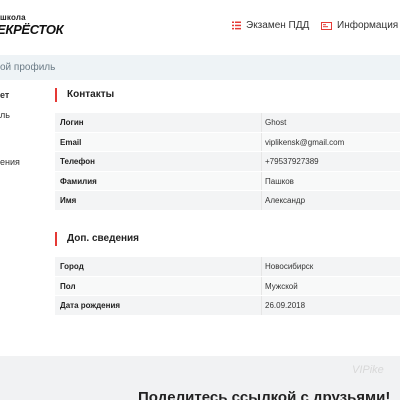 Image resolution: width=400 pixels, height=400 pixels. Describe the element at coordinates (285, 305) in the screenshot. I see `row-value: 26.09.2018` at that location.